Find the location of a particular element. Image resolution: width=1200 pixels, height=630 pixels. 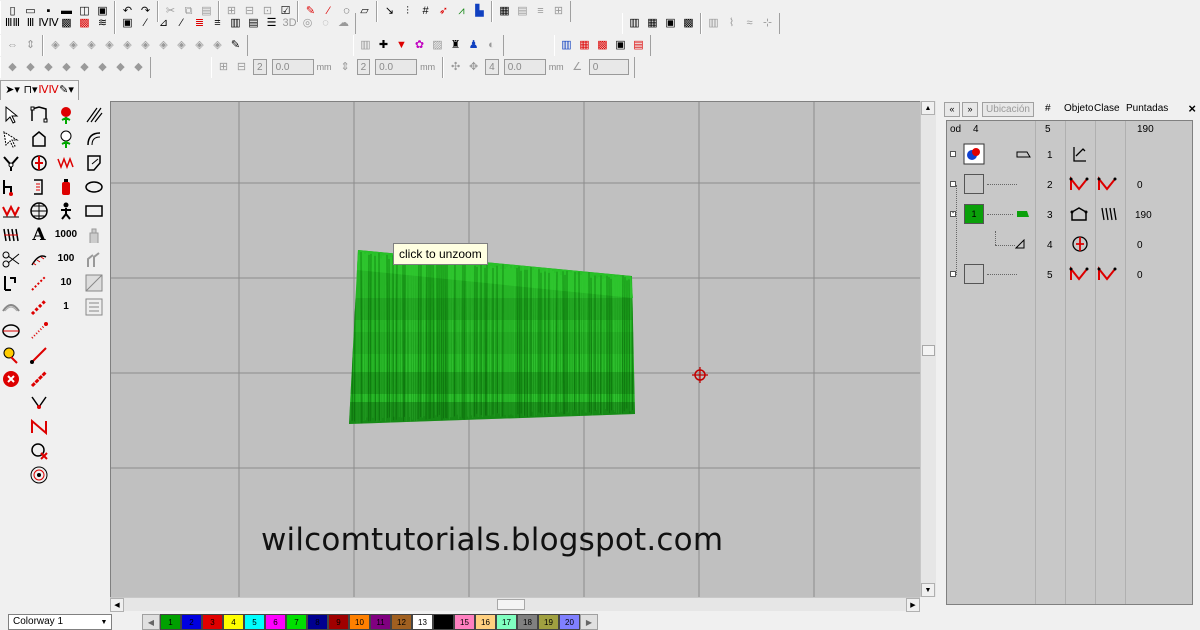

satin-icon: ⅢⅢ is located at coordinates (12, 23).